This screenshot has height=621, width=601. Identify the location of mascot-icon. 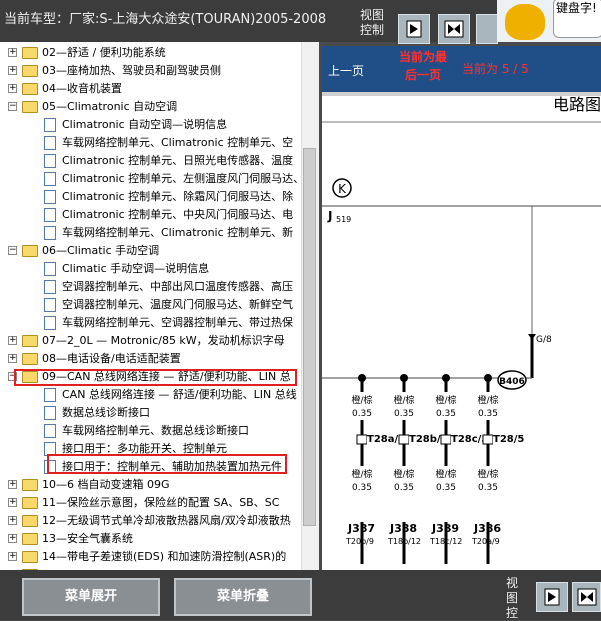
(525, 22).